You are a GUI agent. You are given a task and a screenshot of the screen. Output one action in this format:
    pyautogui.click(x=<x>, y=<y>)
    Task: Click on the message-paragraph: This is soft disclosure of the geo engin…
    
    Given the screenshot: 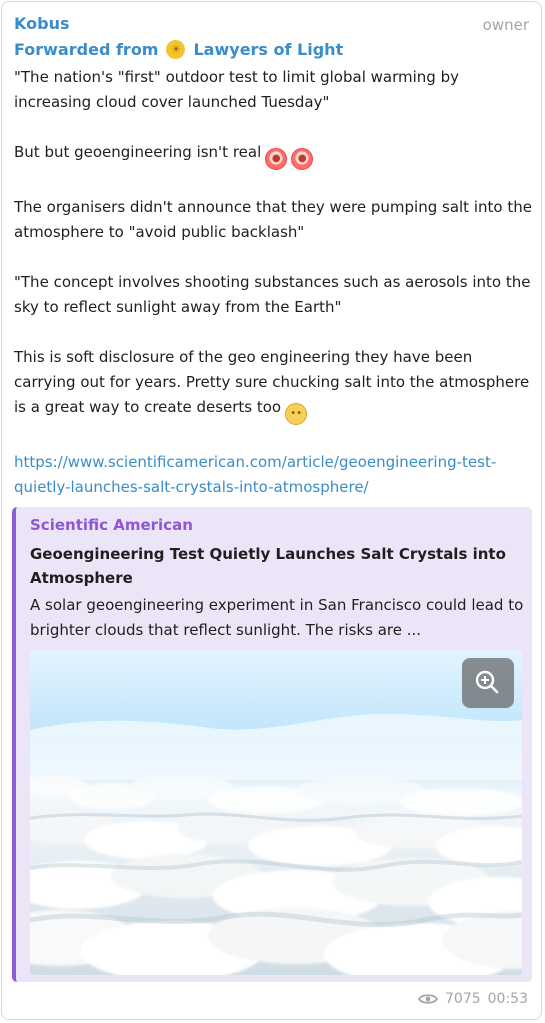 What is the action you would take?
    pyautogui.click(x=274, y=385)
    